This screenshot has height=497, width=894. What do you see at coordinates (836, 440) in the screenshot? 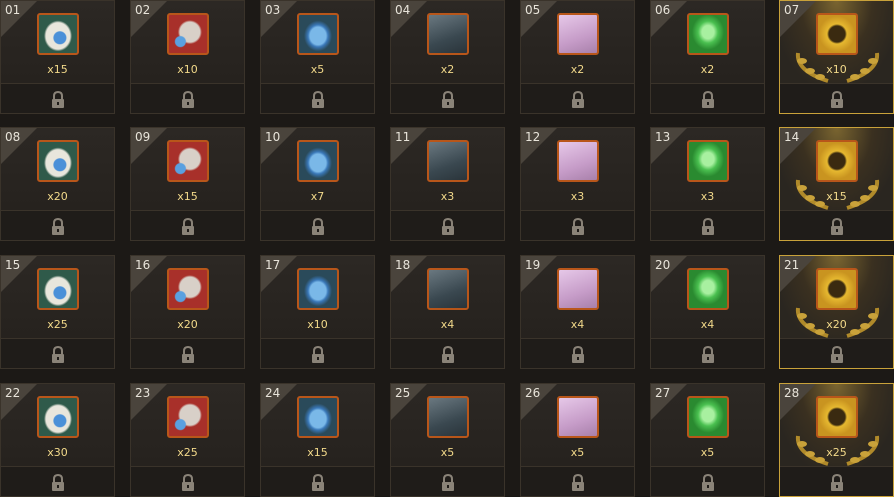
I see `reward-slot: 28 x25` at bounding box center [836, 440].